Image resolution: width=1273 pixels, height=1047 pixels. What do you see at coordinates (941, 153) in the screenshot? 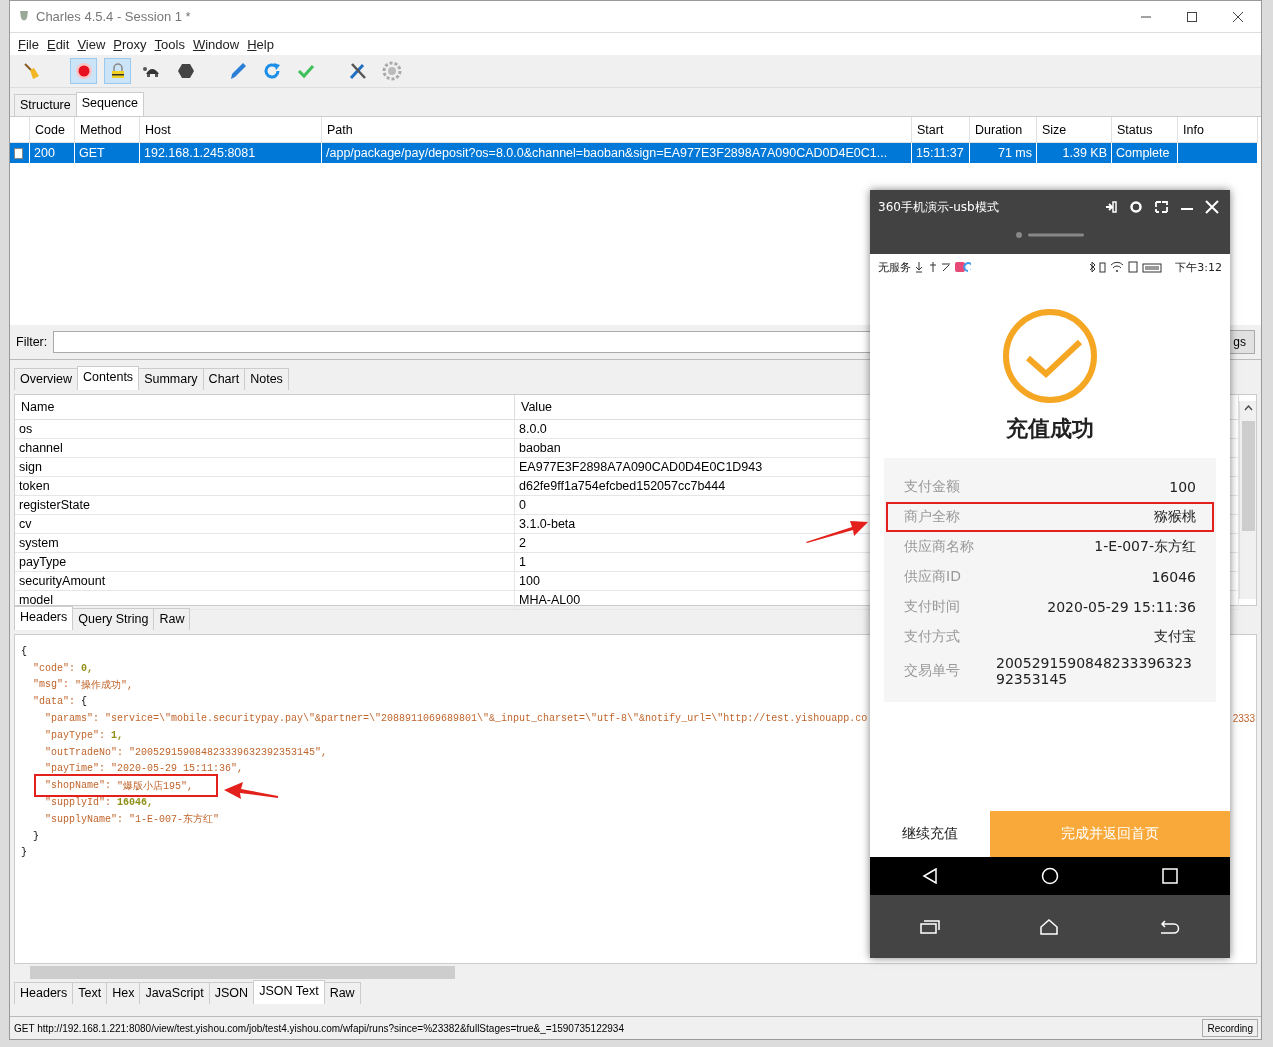
I see `table-cell: 15:11:37` at bounding box center [941, 153].